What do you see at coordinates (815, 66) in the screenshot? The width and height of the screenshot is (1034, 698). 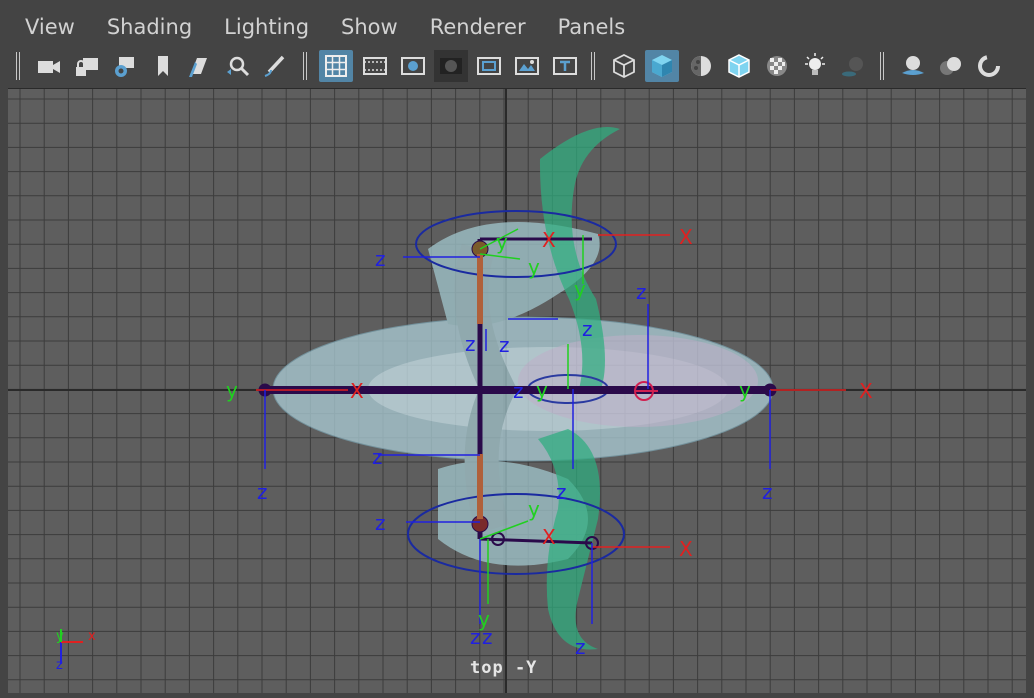 I see `lights-icon` at bounding box center [815, 66].